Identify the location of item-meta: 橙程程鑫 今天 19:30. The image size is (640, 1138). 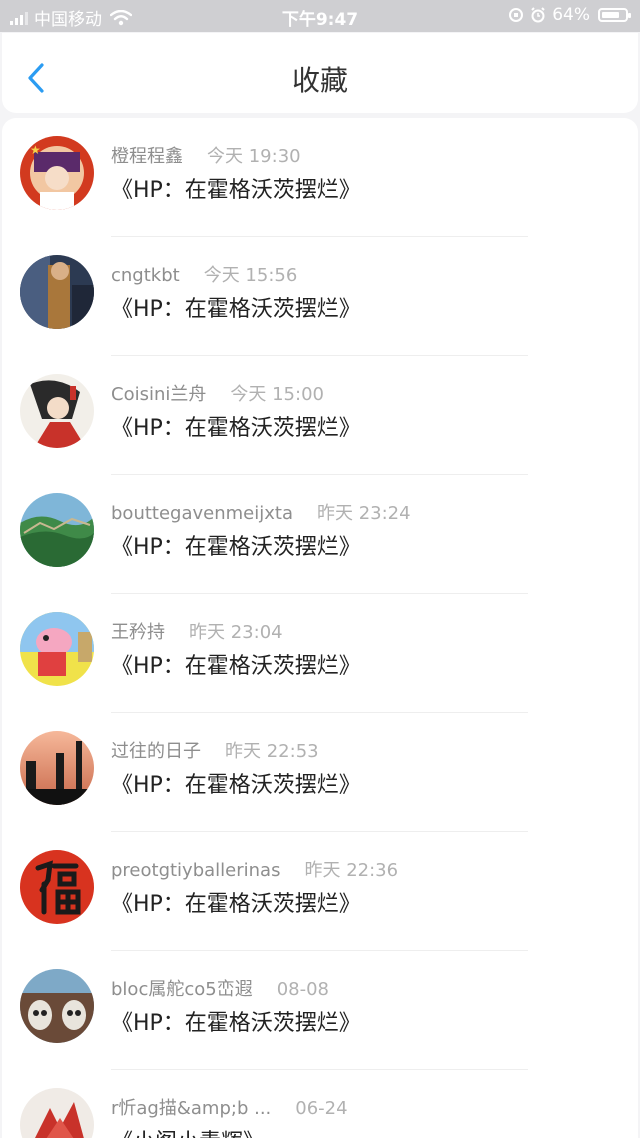
(206, 155).